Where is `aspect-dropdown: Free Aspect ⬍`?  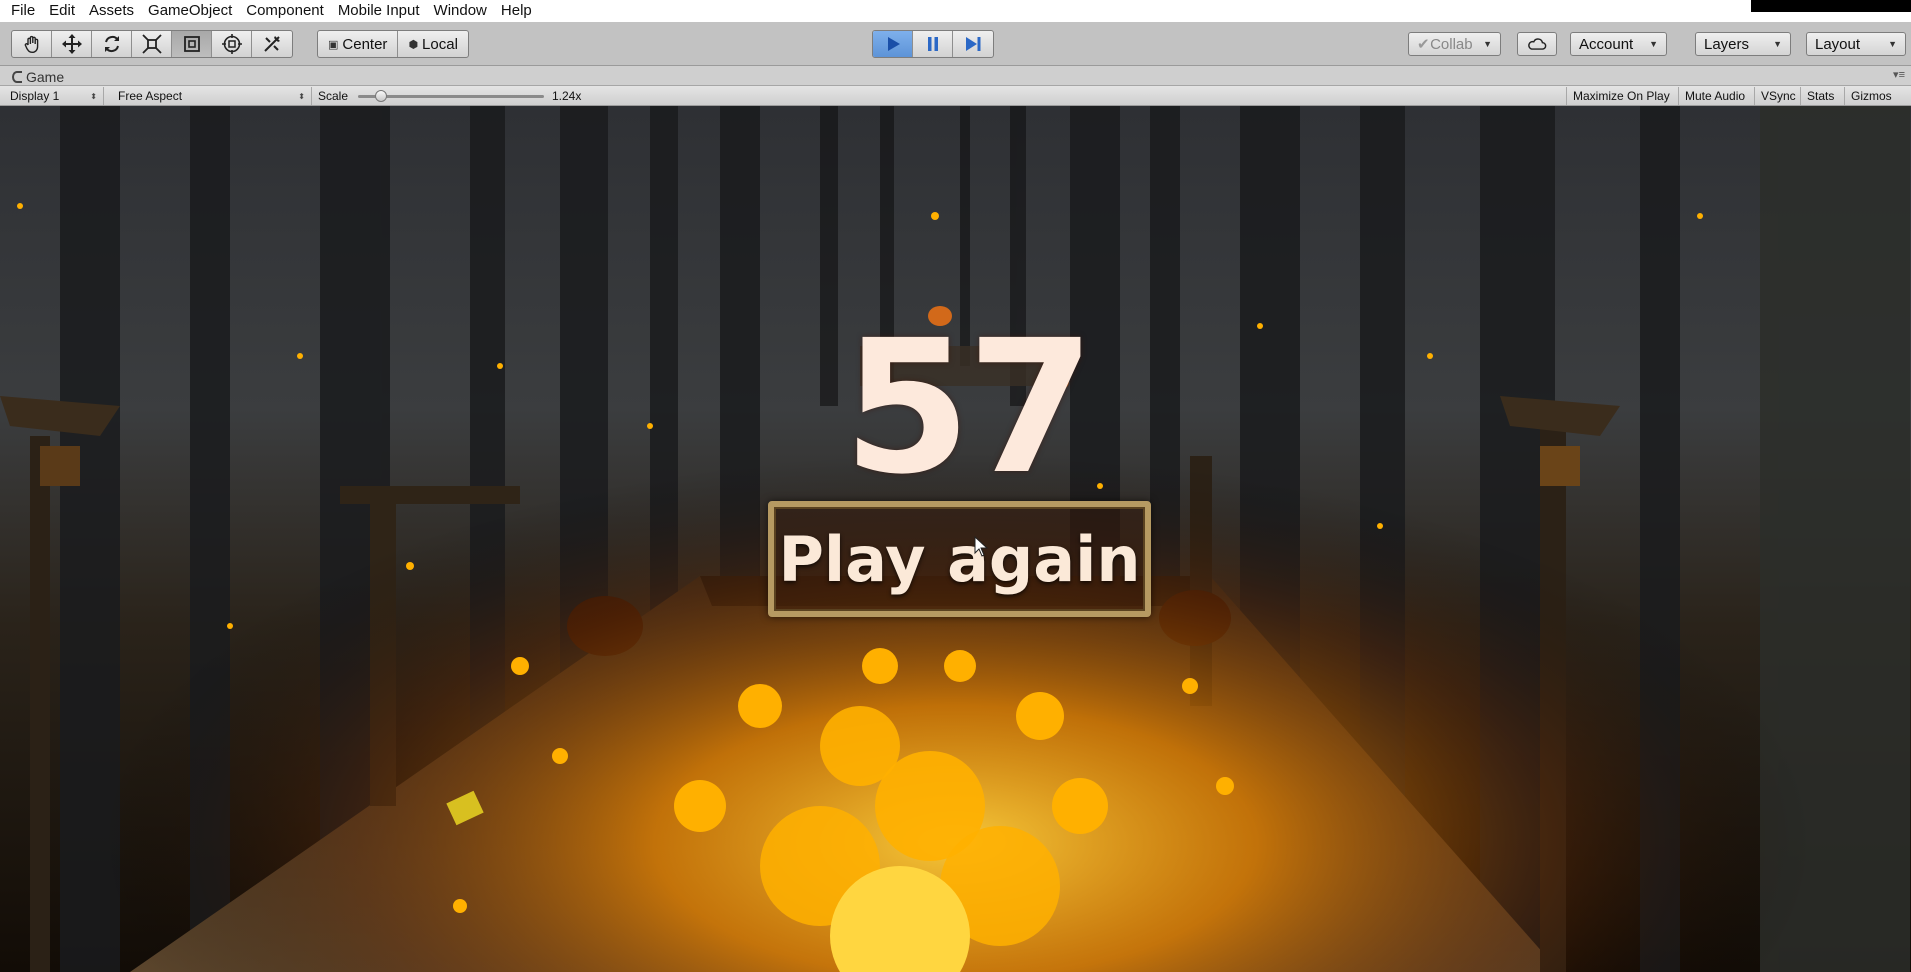
aspect-dropdown: Free Aspect ⬍ is located at coordinates (212, 96).